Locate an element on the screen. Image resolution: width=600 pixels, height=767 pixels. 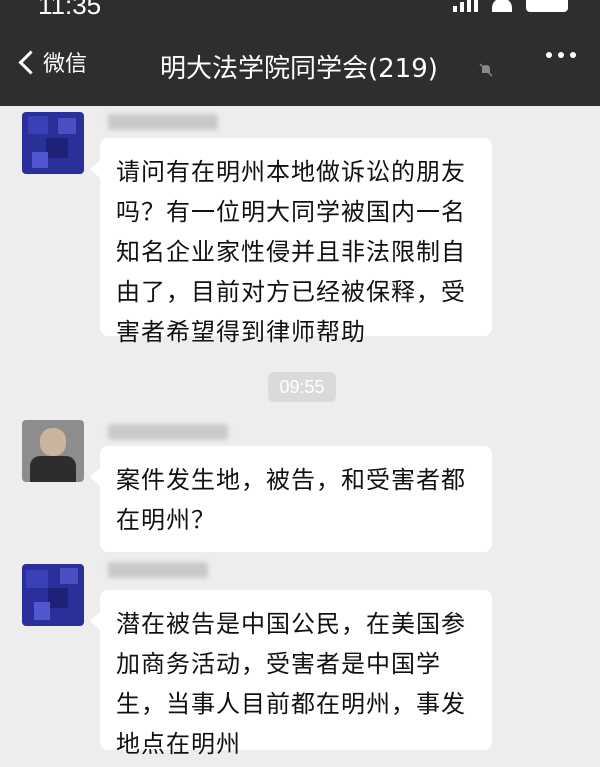
message-line: 加商务活动，受害者是中国学 is located at coordinates (278, 664).